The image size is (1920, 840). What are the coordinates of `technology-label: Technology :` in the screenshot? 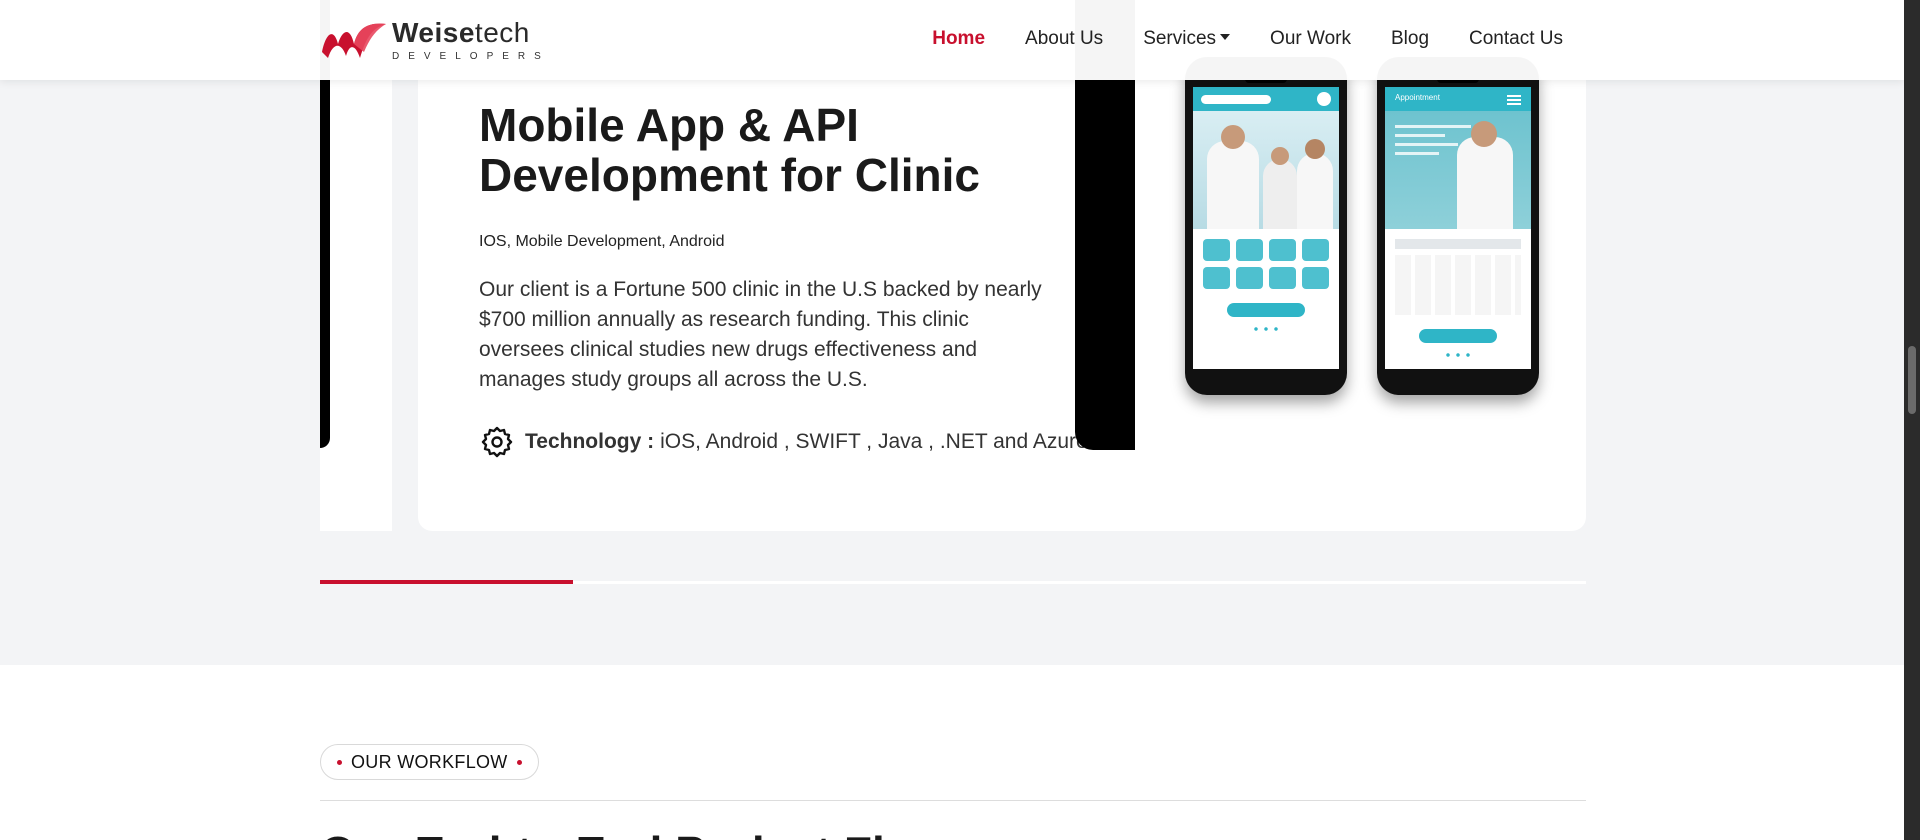 It's located at (590, 441).